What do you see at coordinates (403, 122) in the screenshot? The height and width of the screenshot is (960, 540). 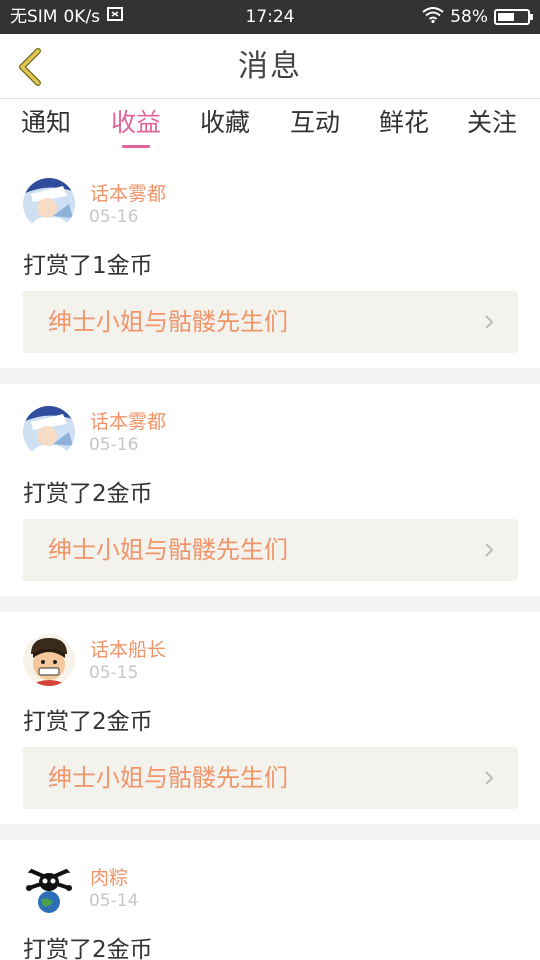 I see `tab-label: 鲜花` at bounding box center [403, 122].